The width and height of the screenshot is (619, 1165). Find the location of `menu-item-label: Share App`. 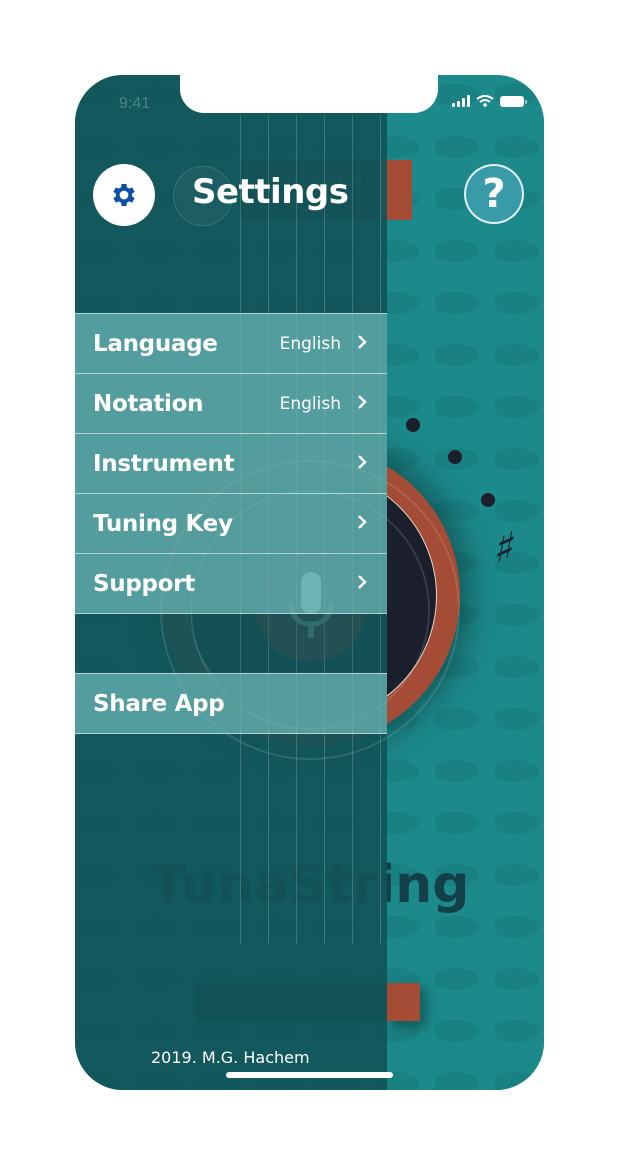

menu-item-label: Share App is located at coordinates (159, 703).